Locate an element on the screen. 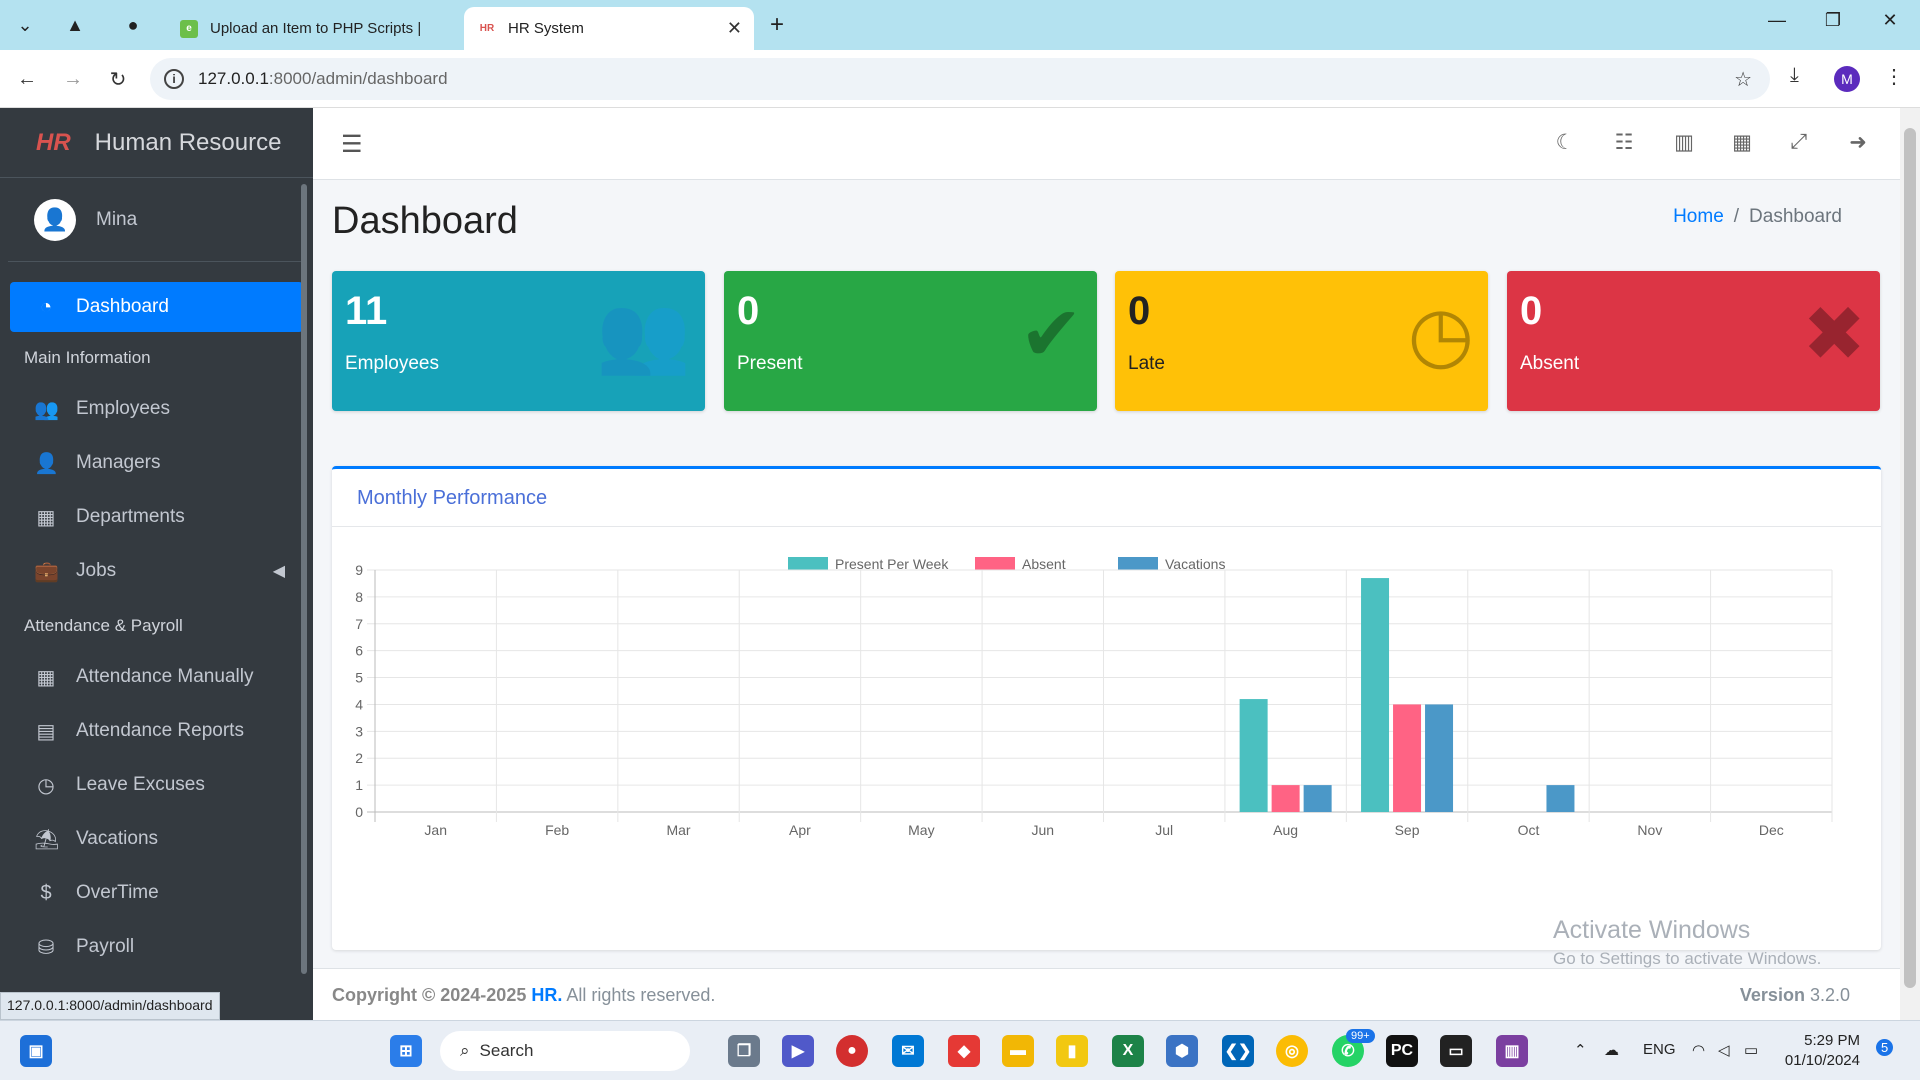  user-panel: 👤 Mina is located at coordinates (156, 220).